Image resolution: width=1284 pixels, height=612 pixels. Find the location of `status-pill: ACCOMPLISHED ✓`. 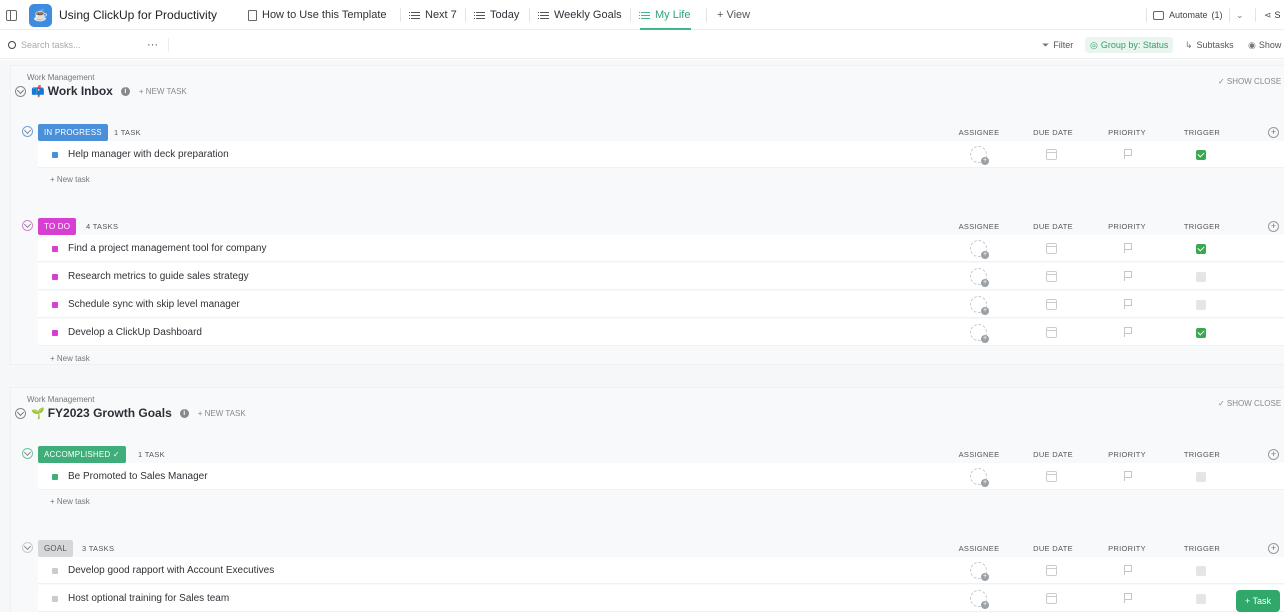

status-pill: ACCOMPLISHED ✓ is located at coordinates (82, 454).